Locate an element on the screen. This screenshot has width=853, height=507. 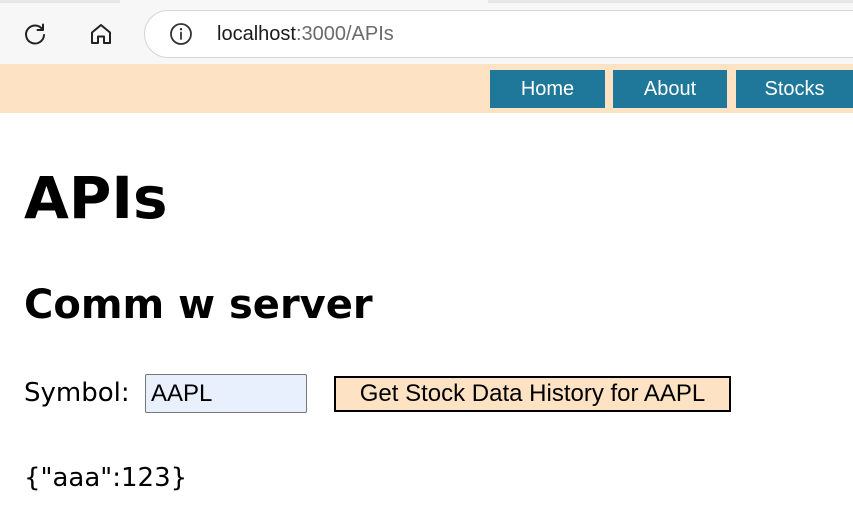
browser-toolbar: localhost:3000/APIs is located at coordinates (426, 32).